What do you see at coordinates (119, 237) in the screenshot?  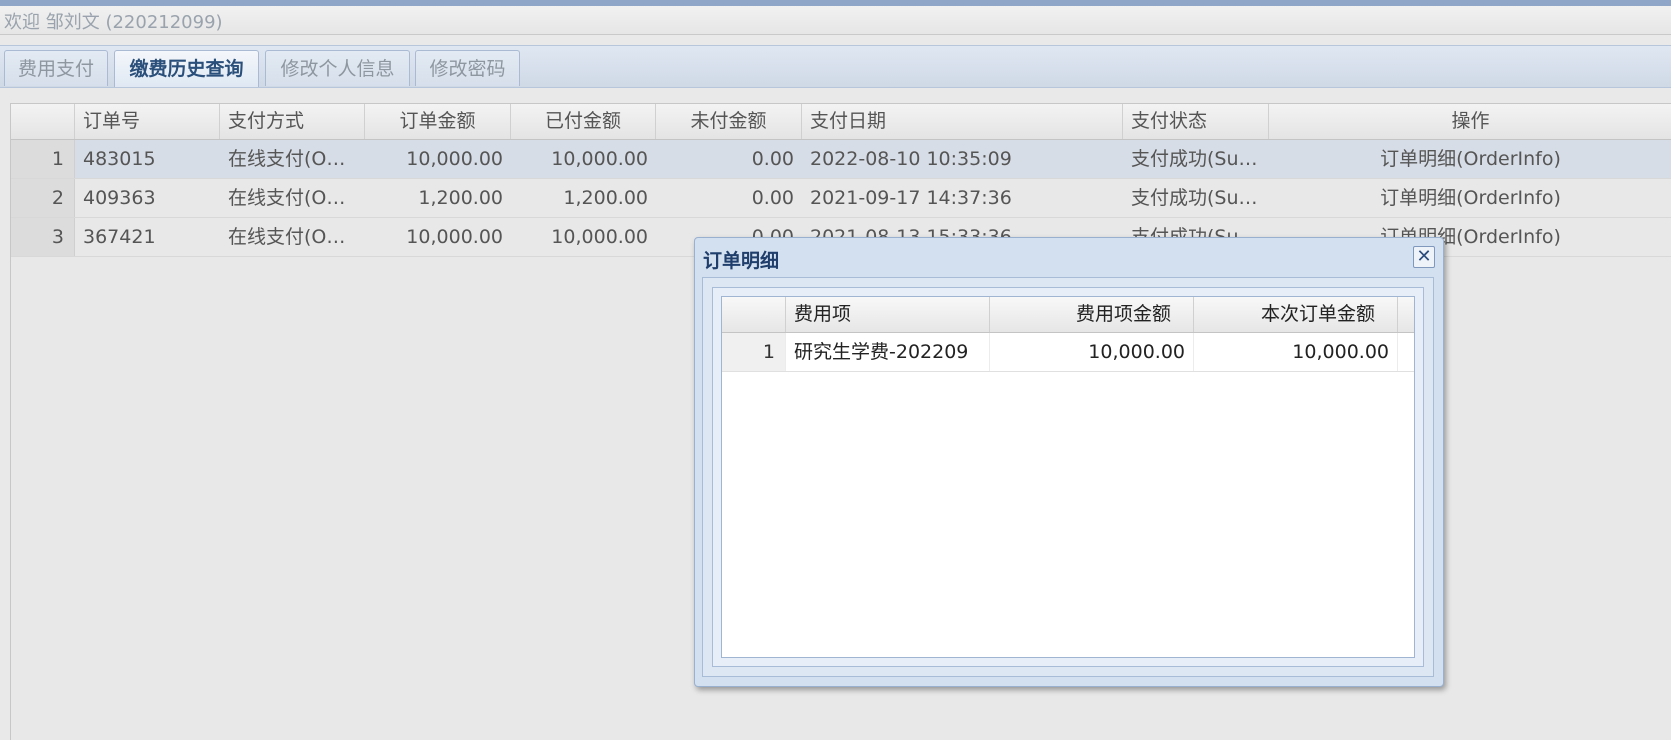 I see `order-no: 367421` at bounding box center [119, 237].